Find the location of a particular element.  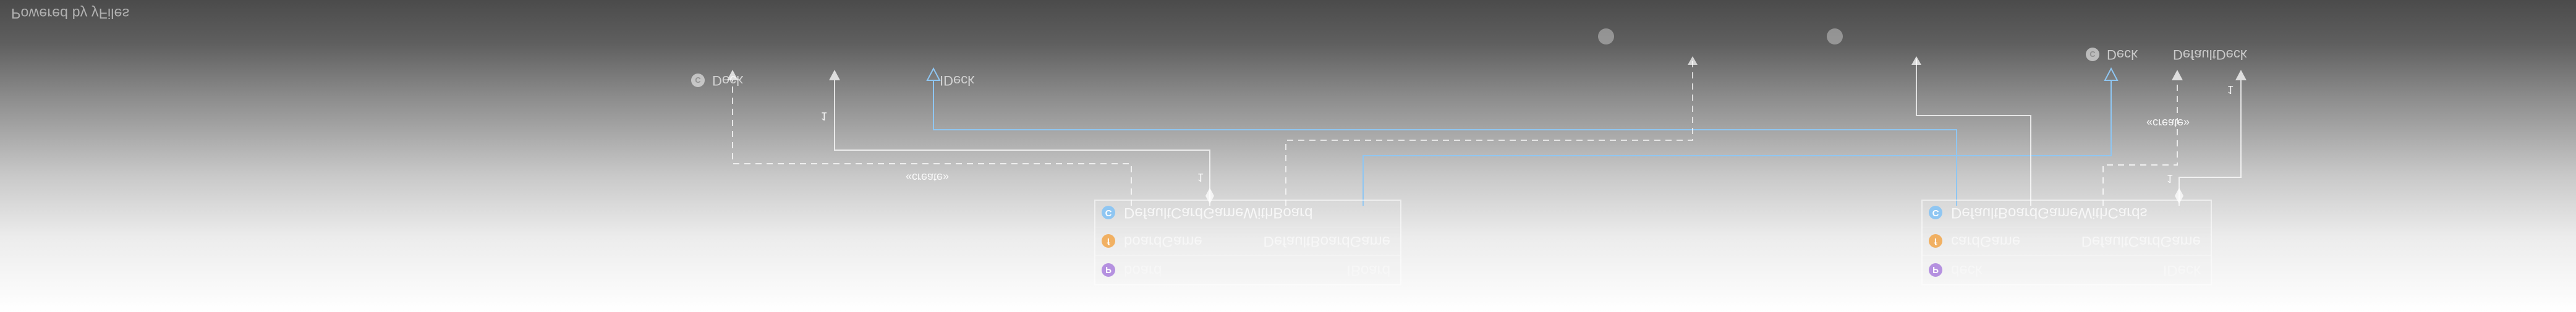

create-label-right: «create» is located at coordinates (2168, 123).